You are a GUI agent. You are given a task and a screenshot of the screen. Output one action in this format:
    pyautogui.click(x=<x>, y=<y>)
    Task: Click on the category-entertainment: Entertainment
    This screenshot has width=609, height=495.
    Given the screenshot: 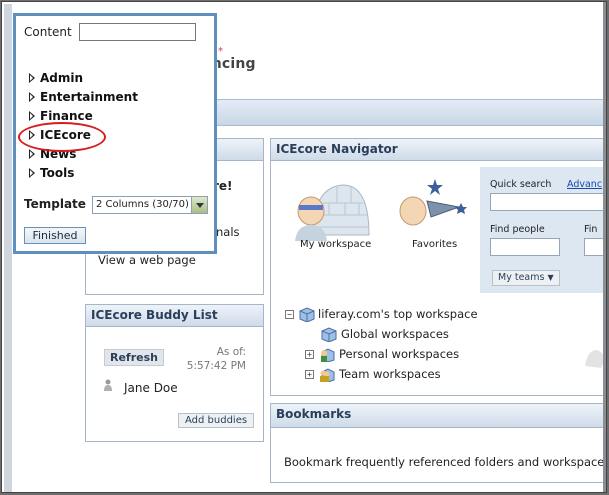 What is the action you would take?
    pyautogui.click(x=83, y=97)
    